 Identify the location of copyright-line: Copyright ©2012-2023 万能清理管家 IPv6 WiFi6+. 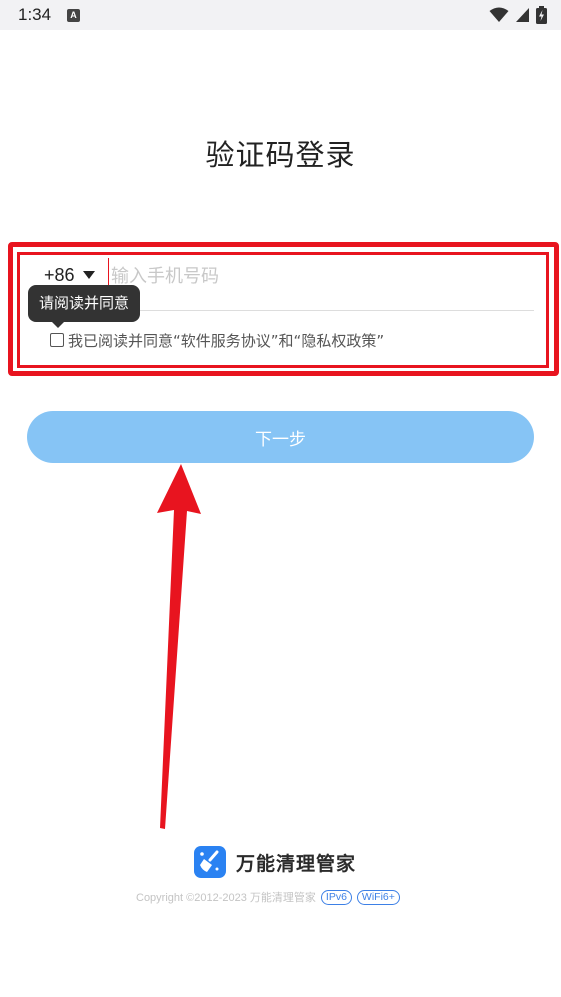
(268, 897).